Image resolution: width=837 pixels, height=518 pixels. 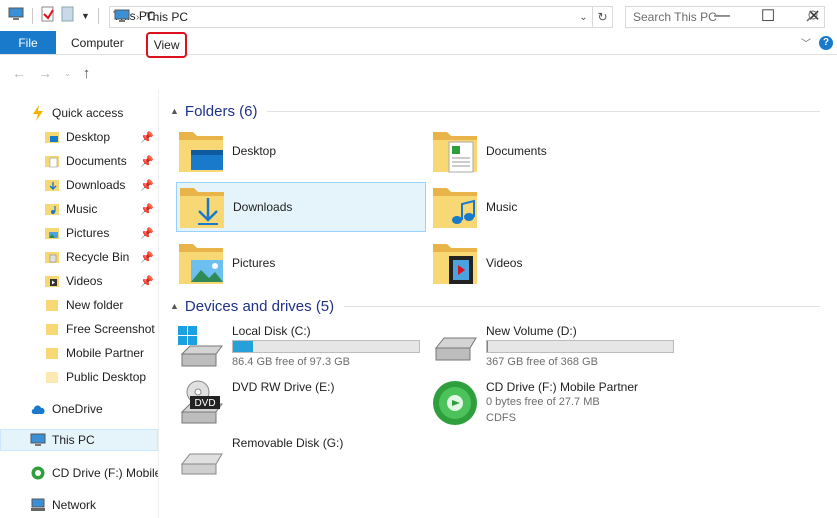 What do you see at coordinates (361, 17) in the screenshot?
I see `address-bar: › This PC ⌄ ↻` at bounding box center [361, 17].